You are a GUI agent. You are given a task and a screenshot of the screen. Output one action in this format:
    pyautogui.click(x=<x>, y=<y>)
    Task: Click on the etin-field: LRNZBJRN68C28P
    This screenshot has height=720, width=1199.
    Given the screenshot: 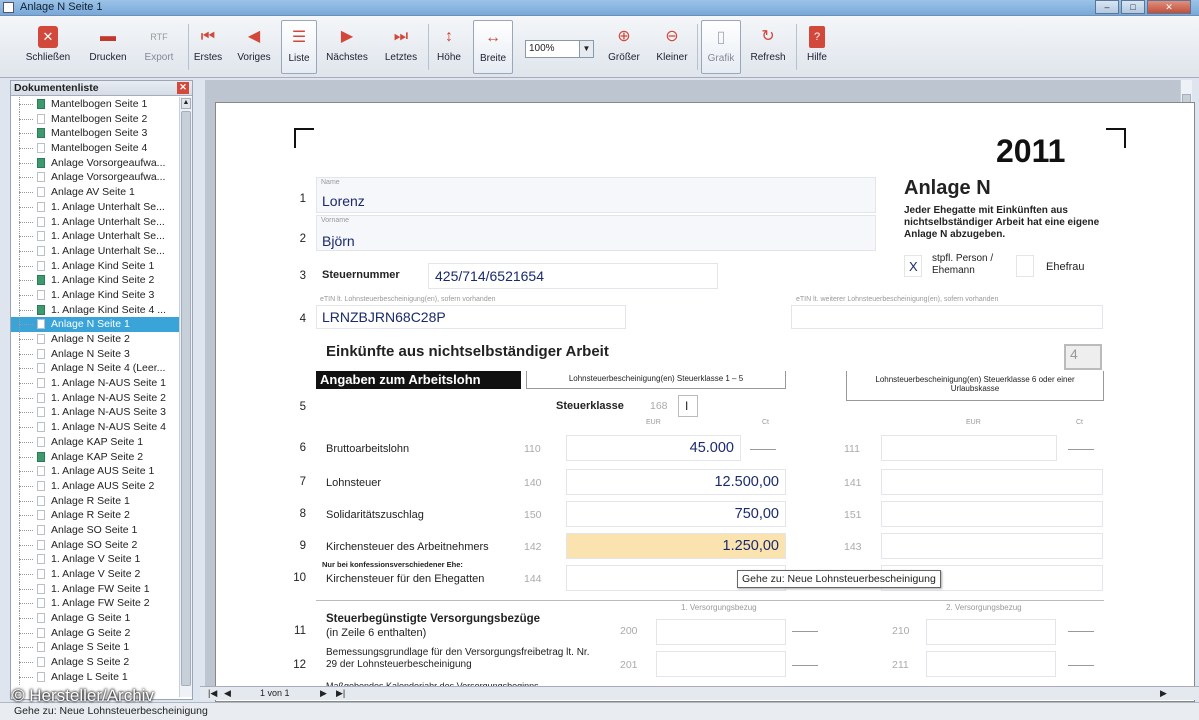 What is the action you would take?
    pyautogui.click(x=471, y=317)
    